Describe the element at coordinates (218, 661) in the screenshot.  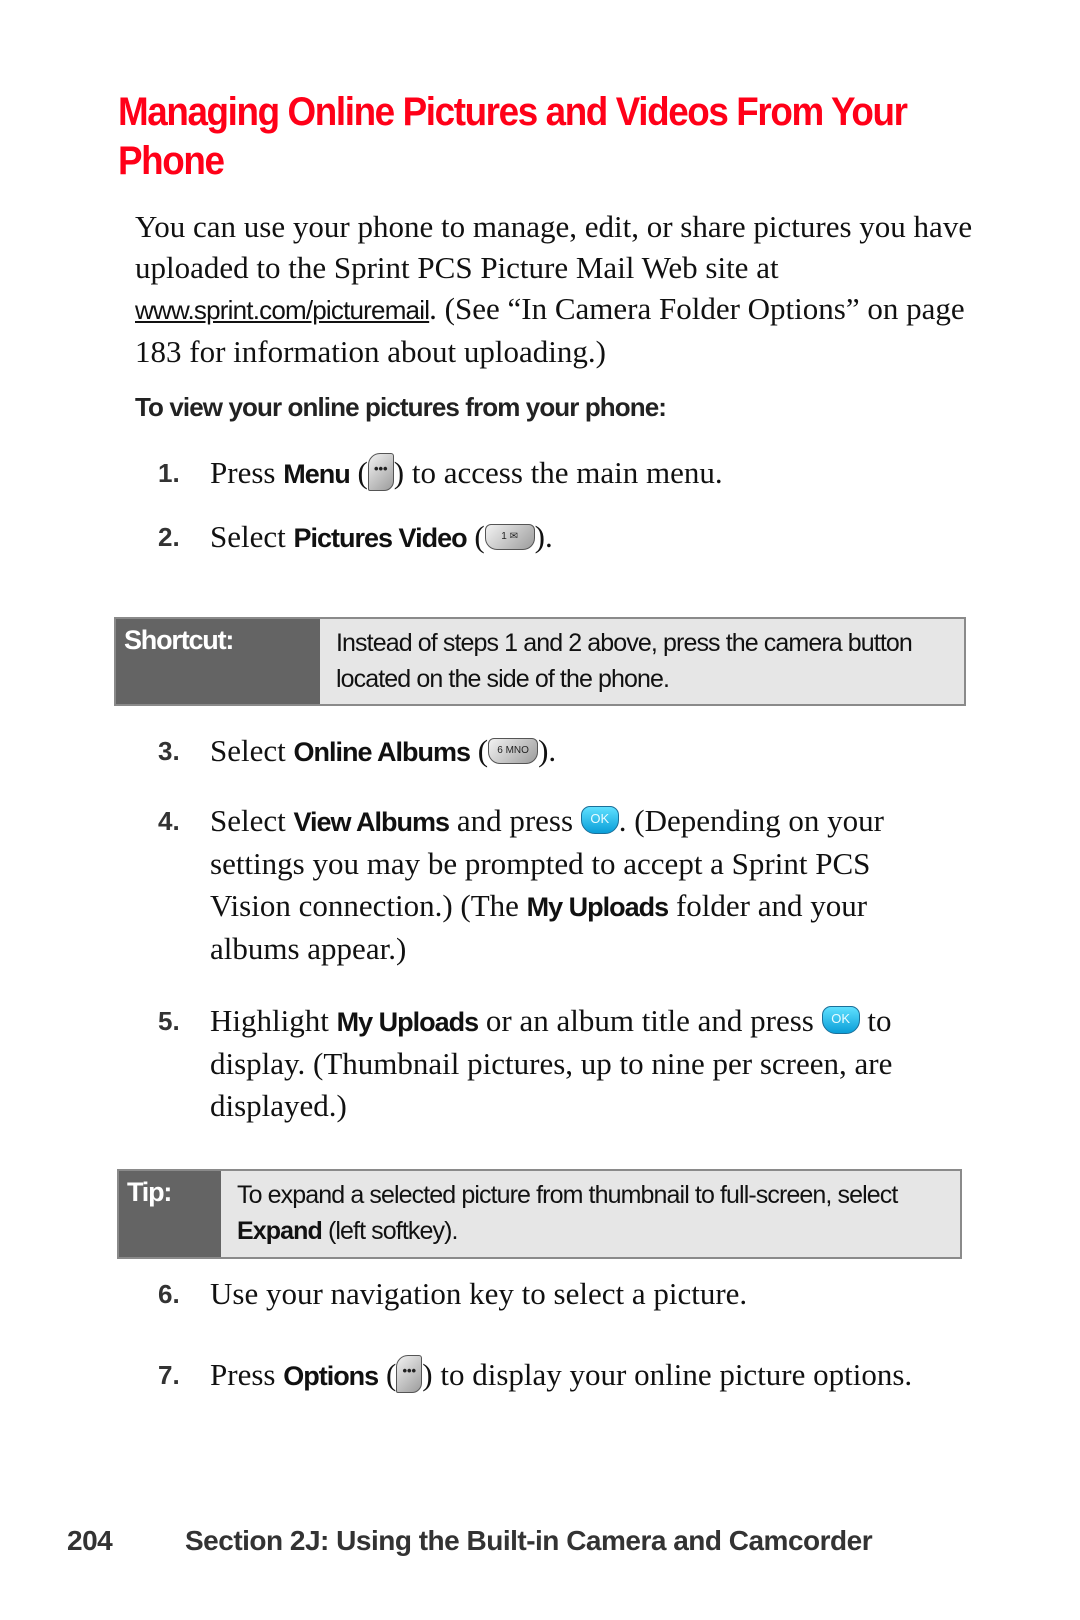
I see `shortcut-label: Shortcut:` at that location.